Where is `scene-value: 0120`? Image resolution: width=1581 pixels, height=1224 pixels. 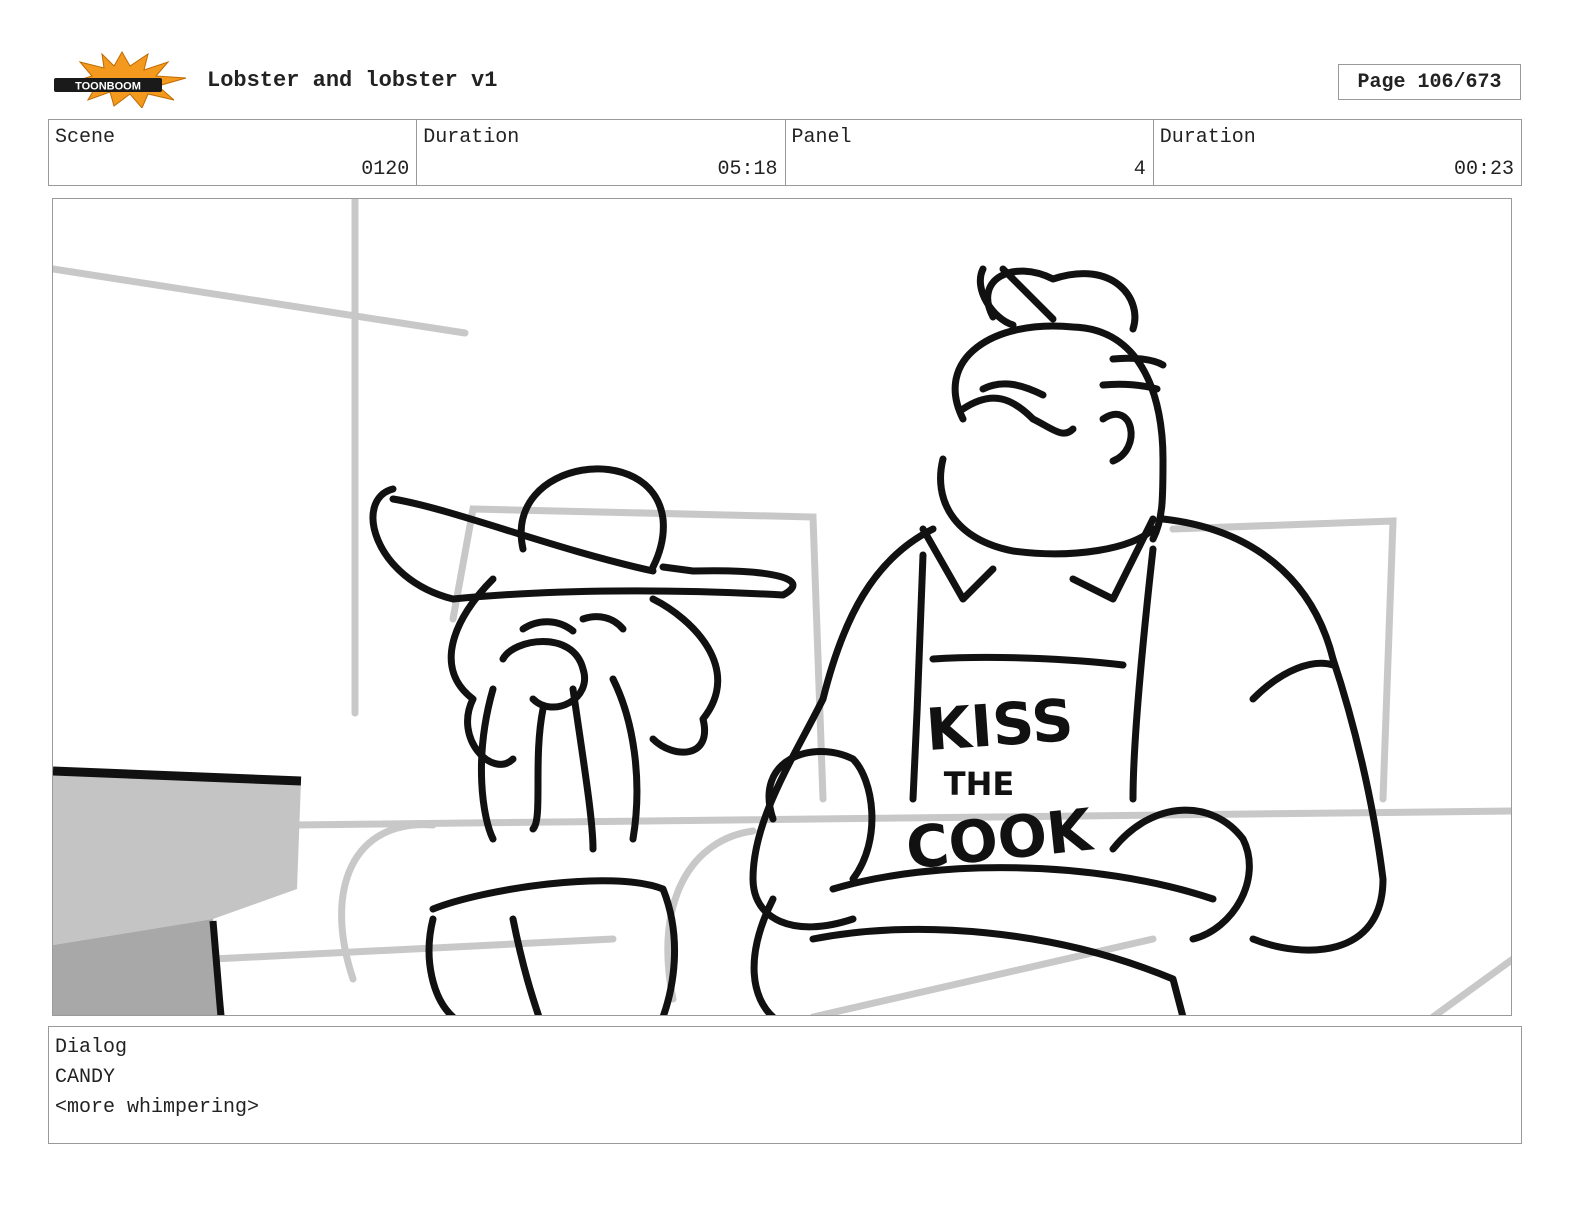
scene-value: 0120 is located at coordinates (385, 169).